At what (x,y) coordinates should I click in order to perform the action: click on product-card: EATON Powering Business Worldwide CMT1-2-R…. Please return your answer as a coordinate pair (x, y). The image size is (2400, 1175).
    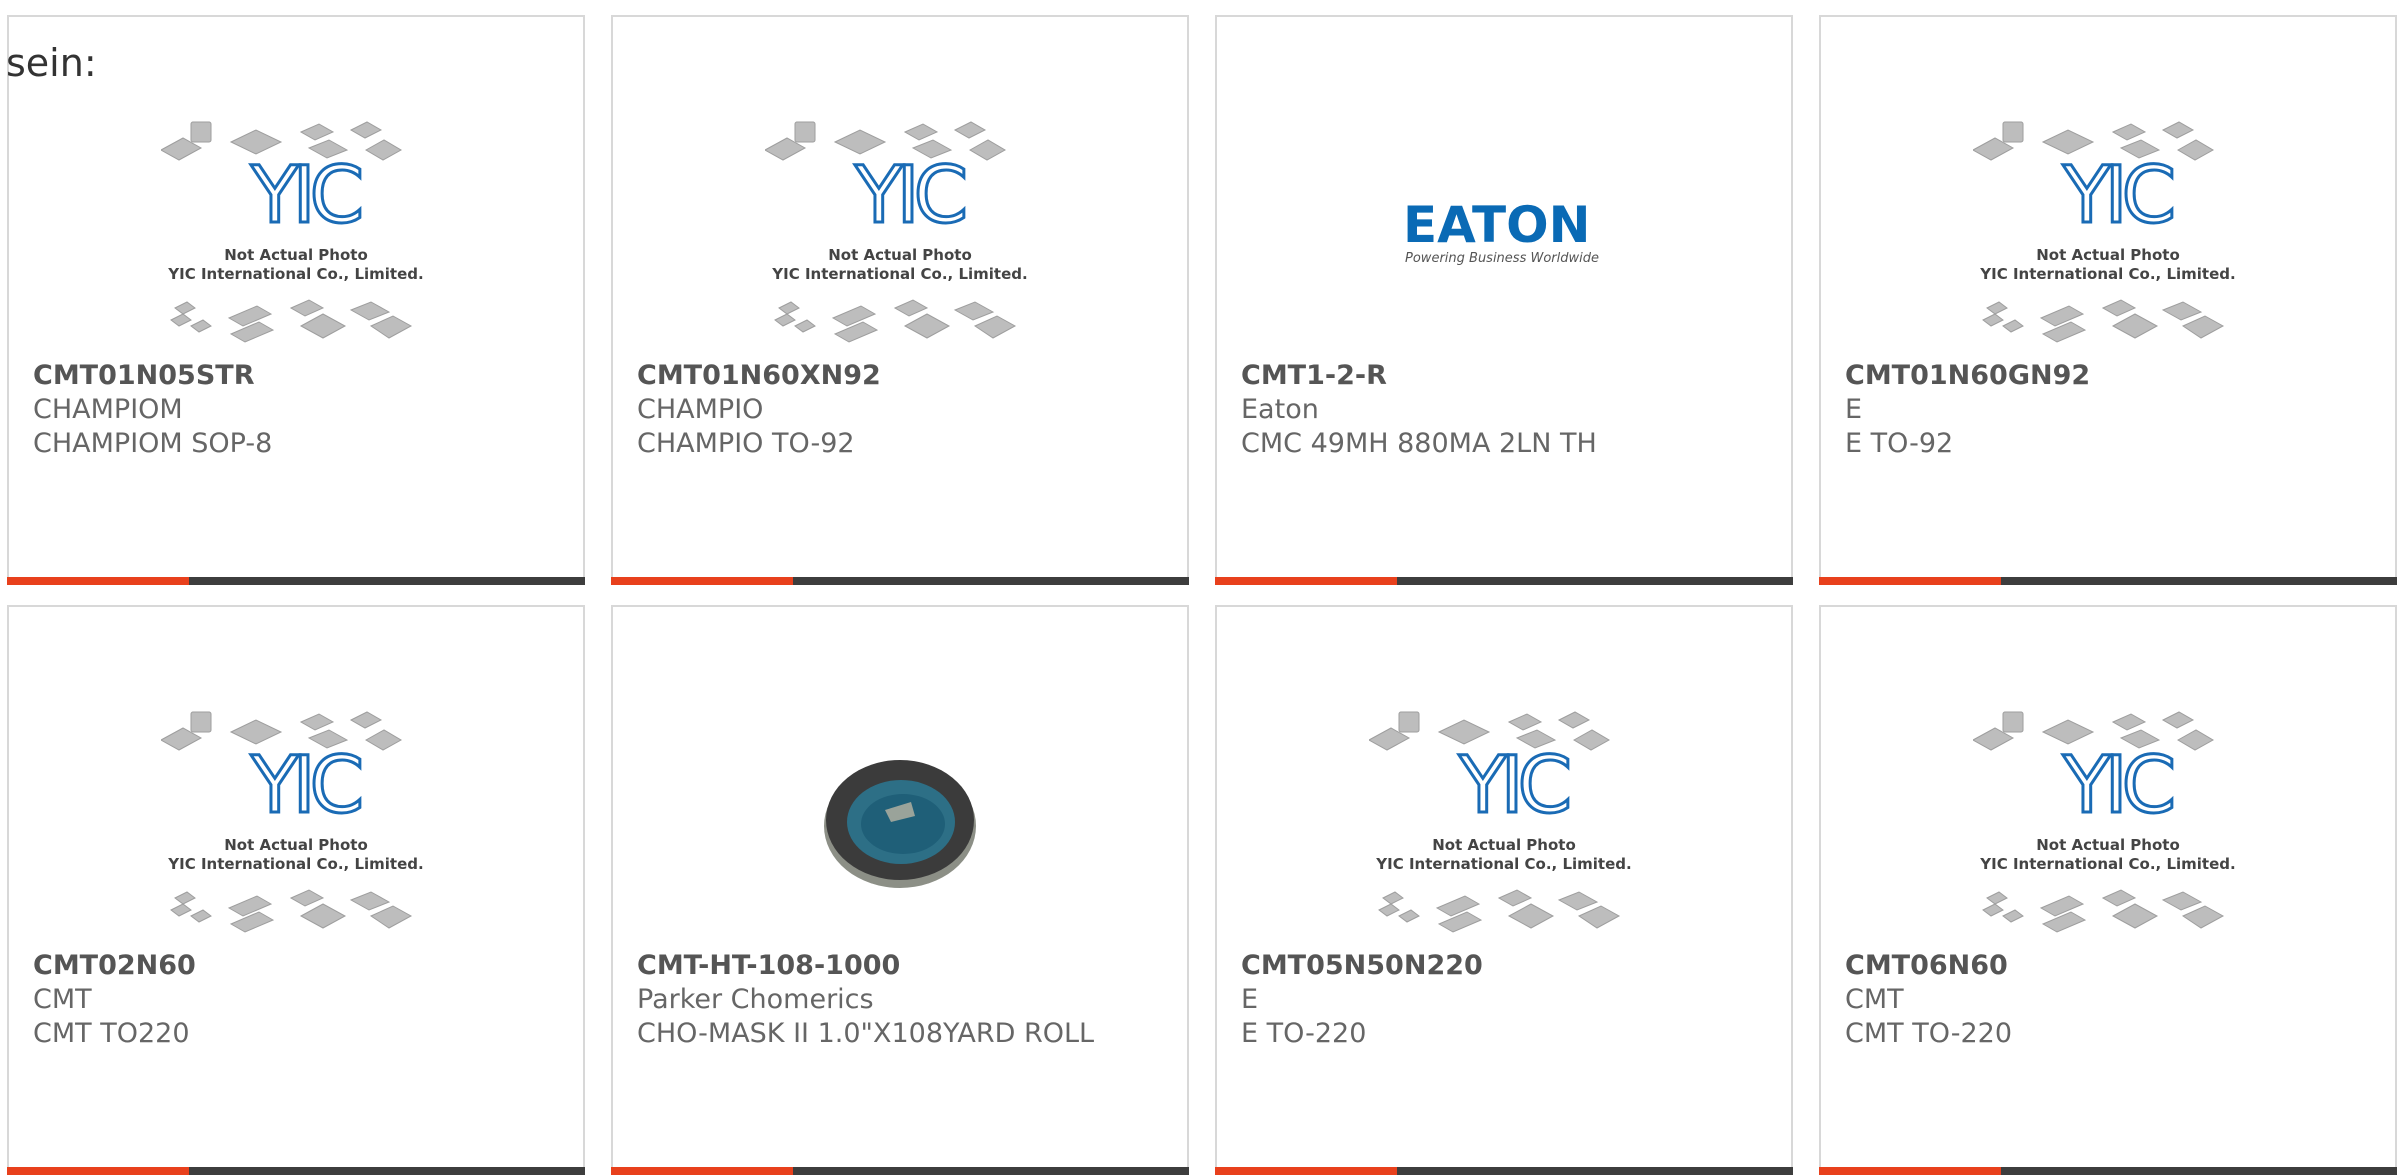
    Looking at the image, I should click on (1504, 300).